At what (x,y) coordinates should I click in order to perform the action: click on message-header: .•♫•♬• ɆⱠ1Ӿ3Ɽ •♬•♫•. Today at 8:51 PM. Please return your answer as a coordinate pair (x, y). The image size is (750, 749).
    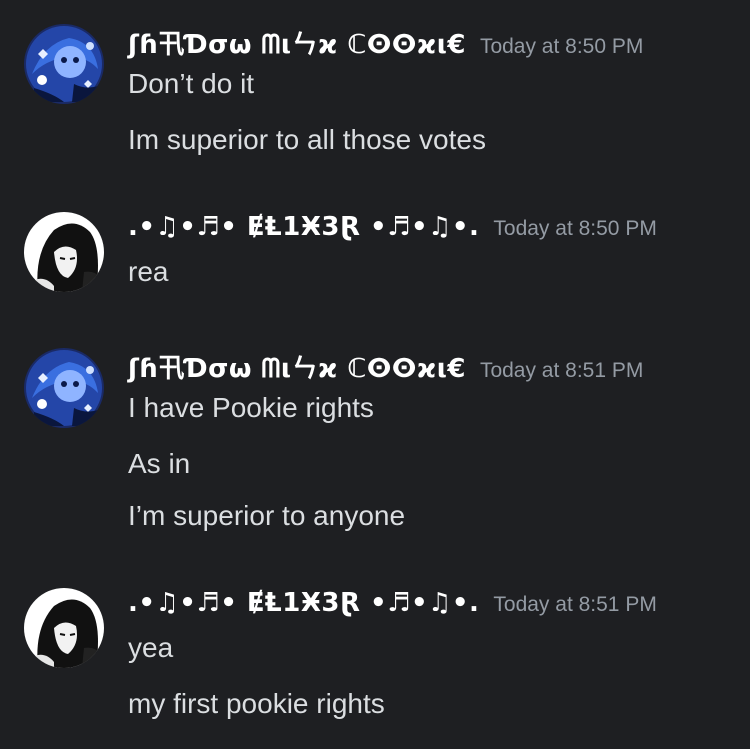
    Looking at the image, I should click on (392, 603).